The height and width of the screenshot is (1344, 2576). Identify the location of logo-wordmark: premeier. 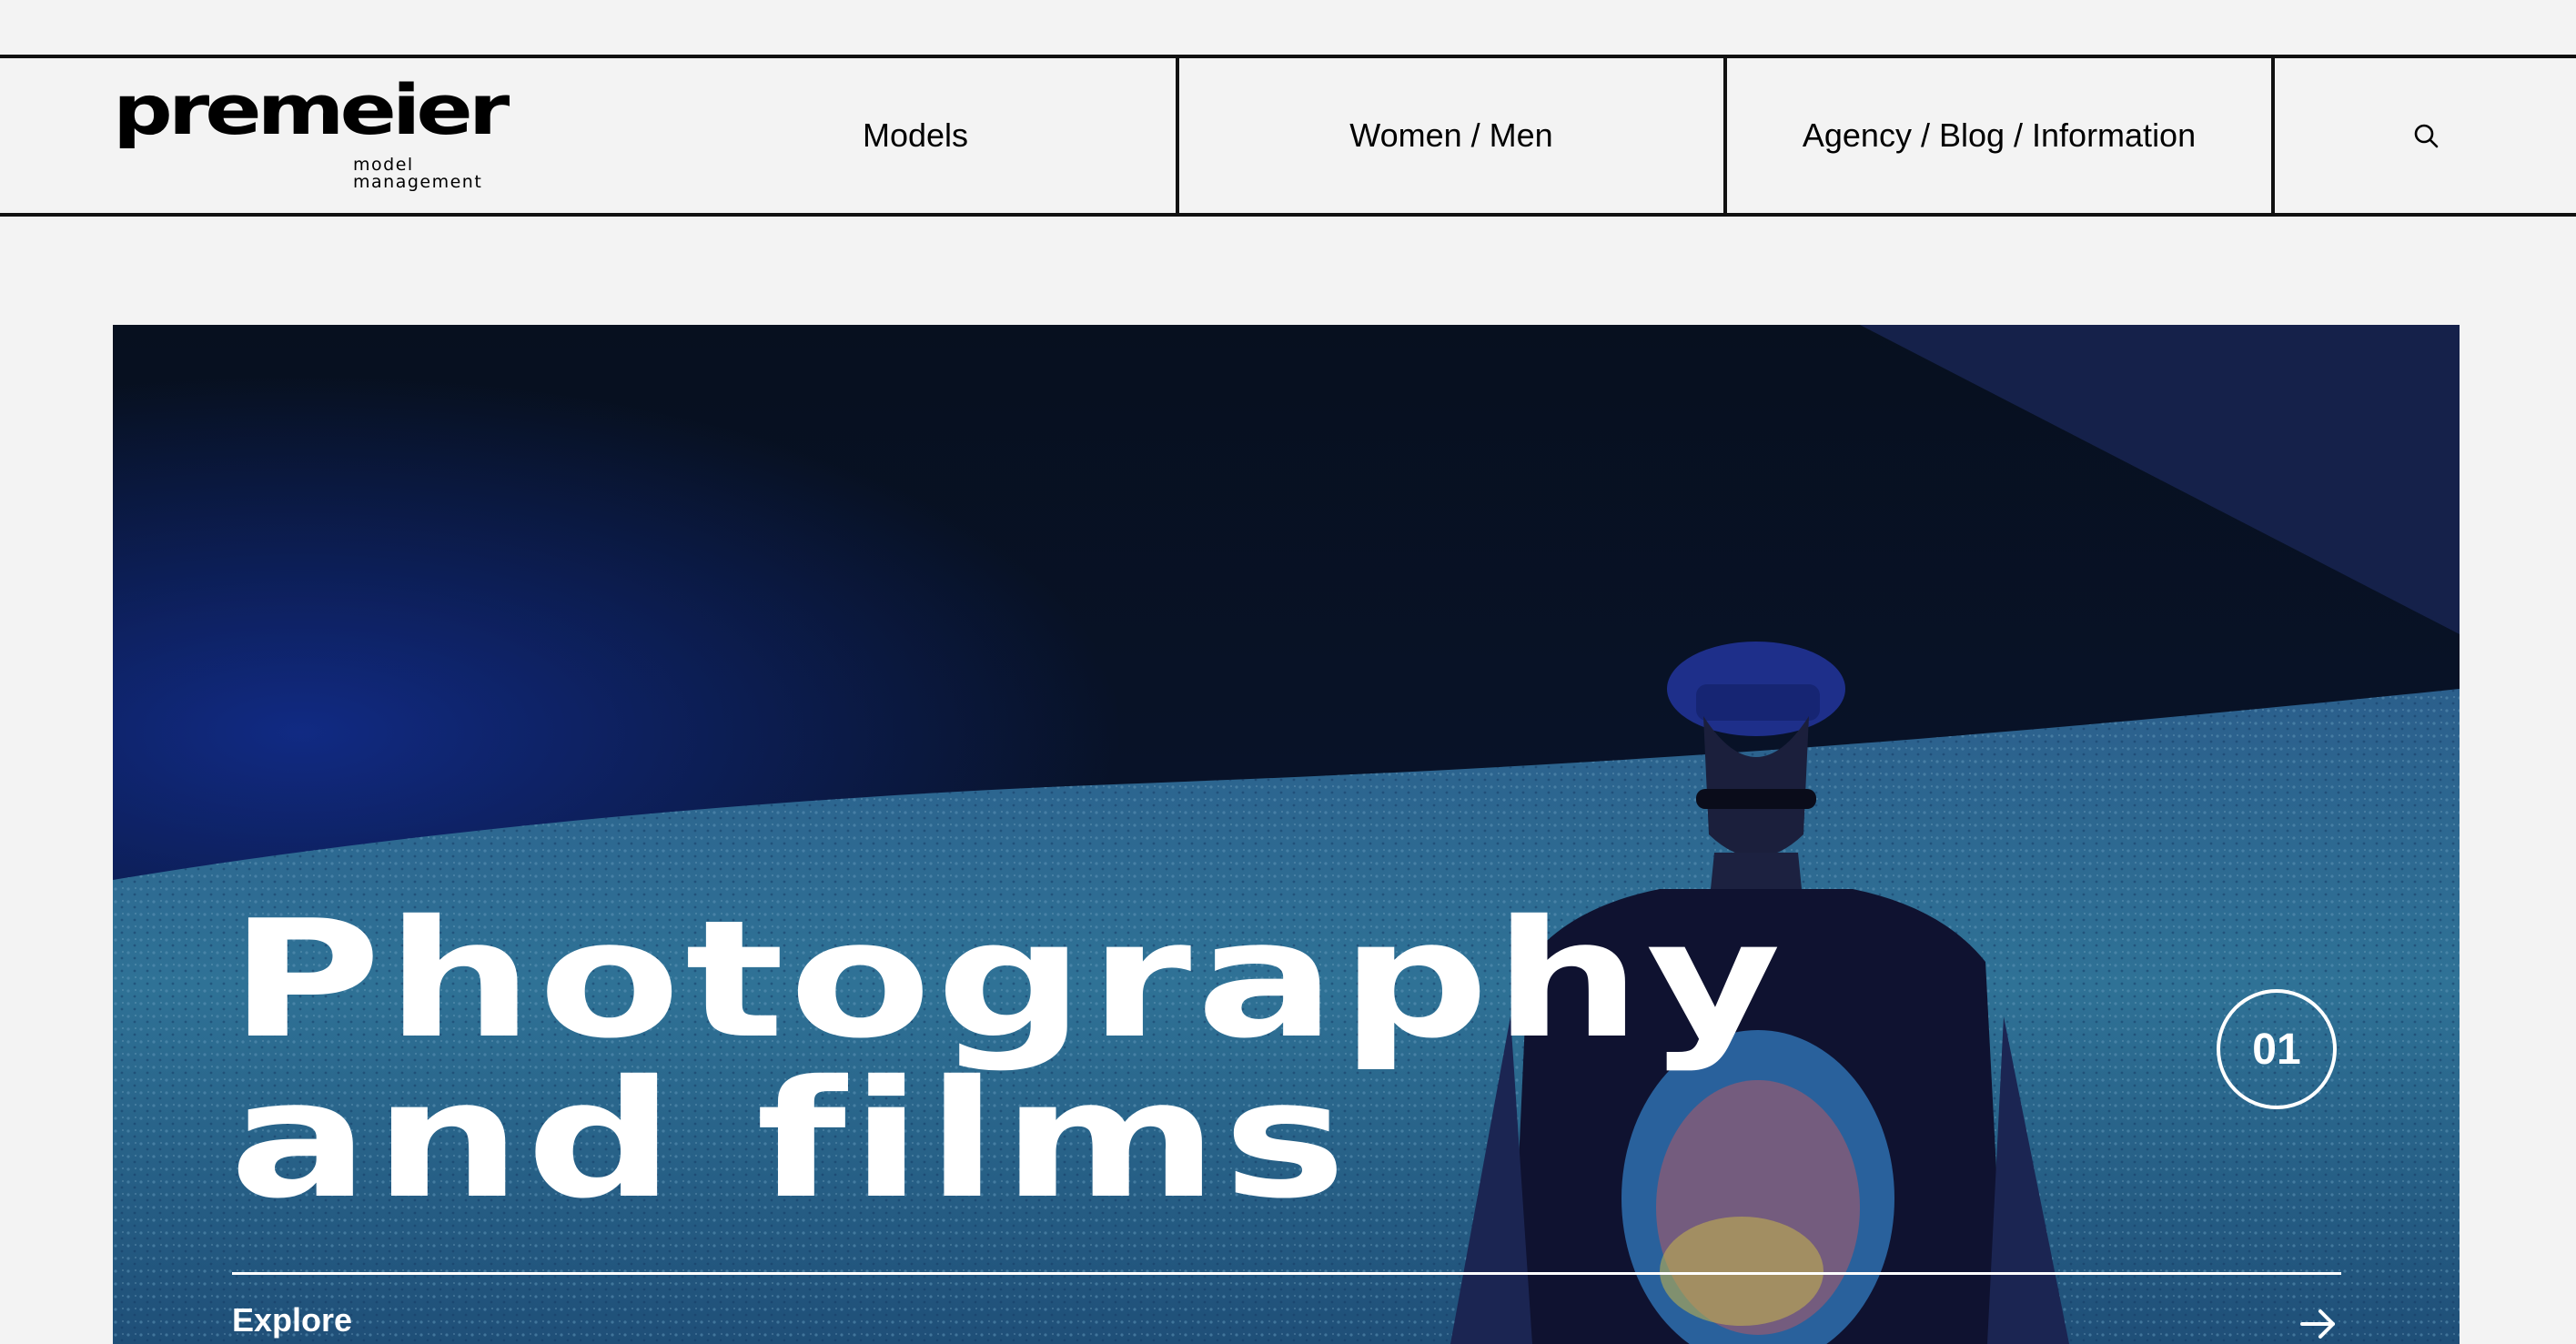
(311, 110).